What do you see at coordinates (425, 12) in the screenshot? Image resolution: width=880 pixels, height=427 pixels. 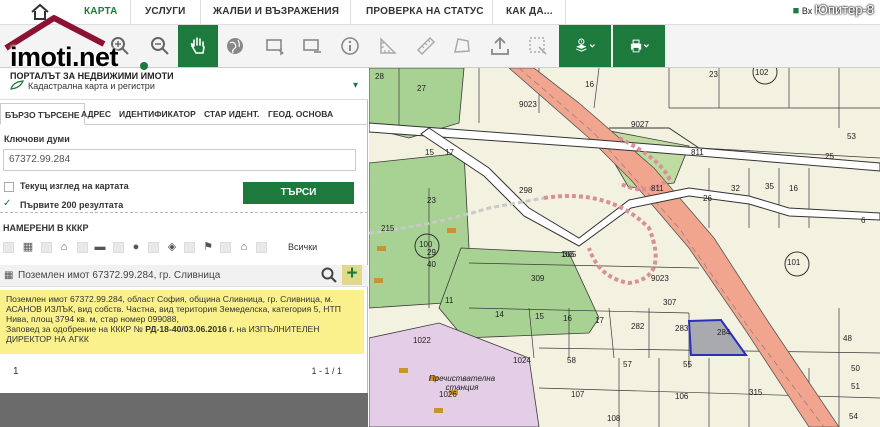 I see `nav-item-status-check: ПРОВЕРКА НА СТАТУС` at bounding box center [425, 12].